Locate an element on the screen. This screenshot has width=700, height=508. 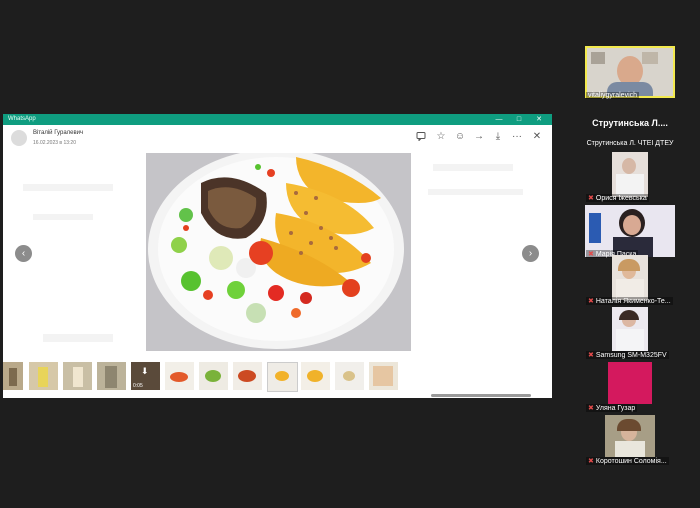
download-icon: ⤓ is located at coordinates (498, 137).